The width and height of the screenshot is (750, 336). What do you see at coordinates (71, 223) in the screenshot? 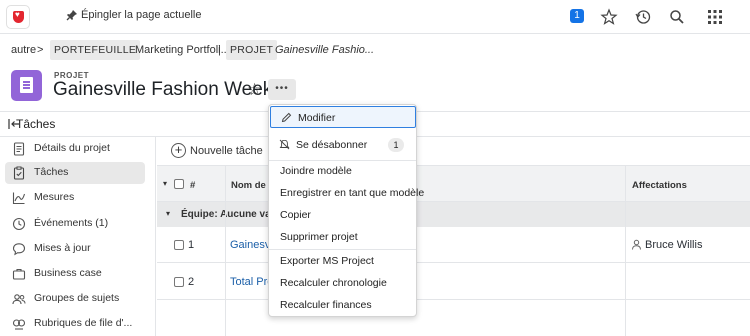
I see `sidebar-item-label: Événements (1)` at bounding box center [71, 223].